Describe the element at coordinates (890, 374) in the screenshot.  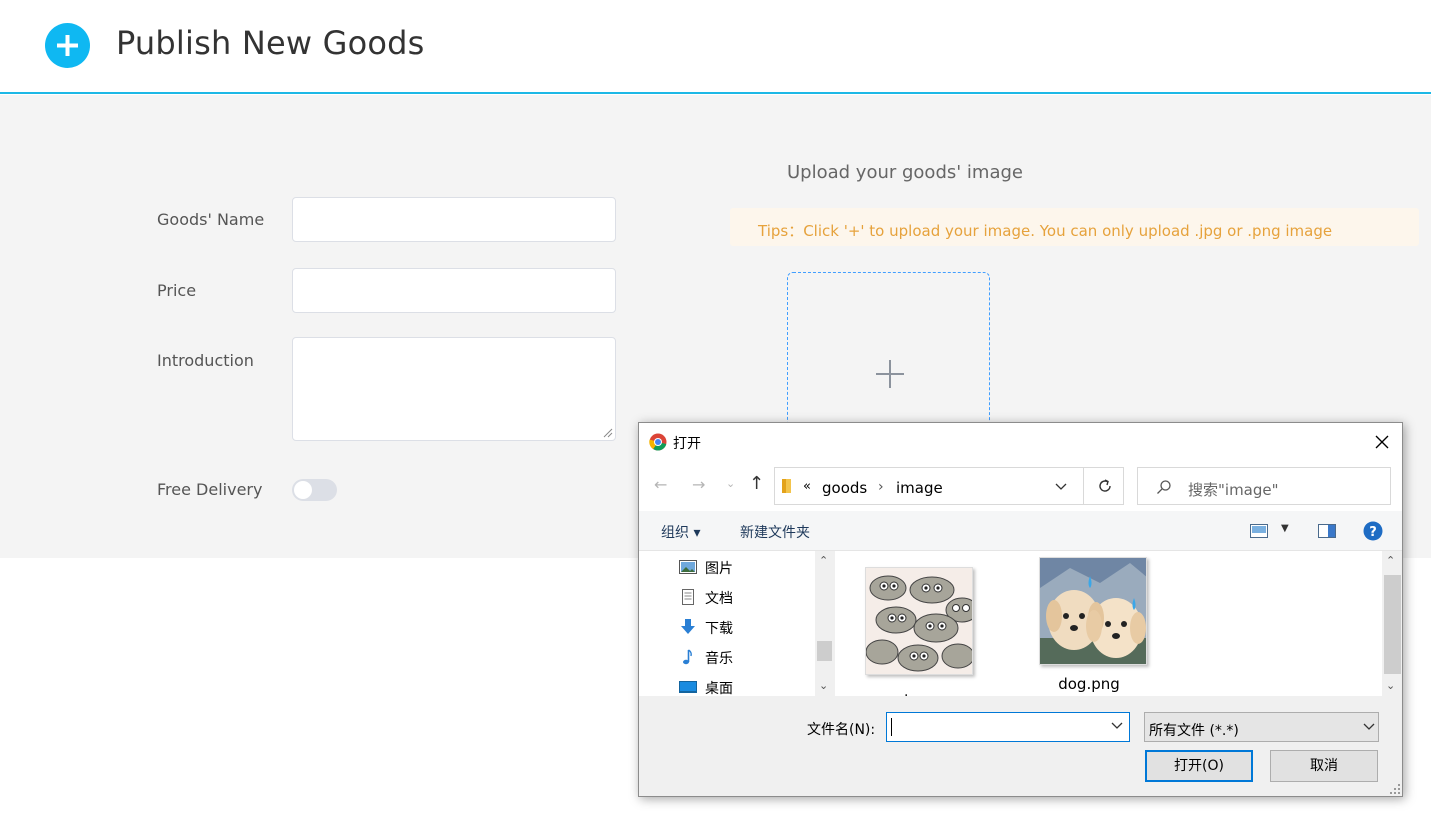
I see `upload-plus-icon` at that location.